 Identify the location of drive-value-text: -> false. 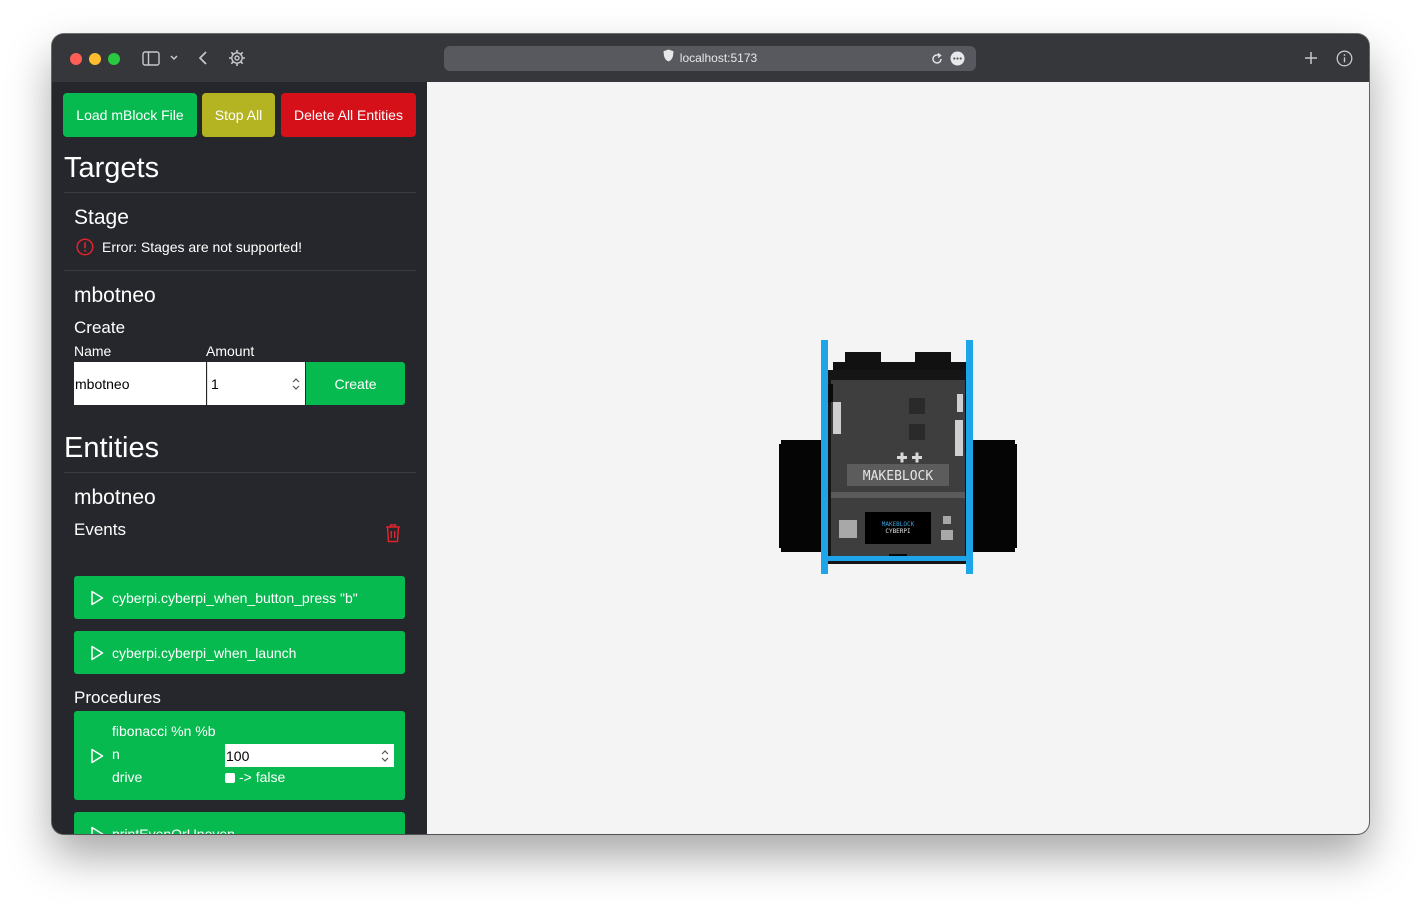
(262, 777).